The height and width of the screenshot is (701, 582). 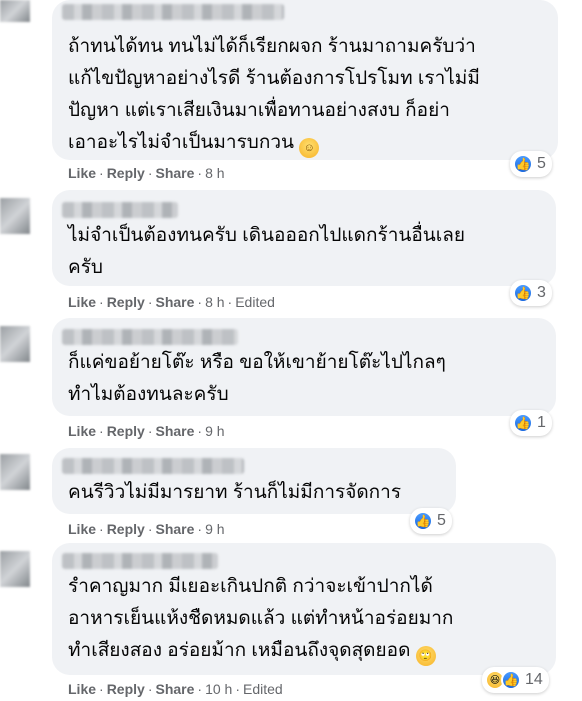 What do you see at coordinates (534, 679) in the screenshot?
I see `reaction-count: 14` at bounding box center [534, 679].